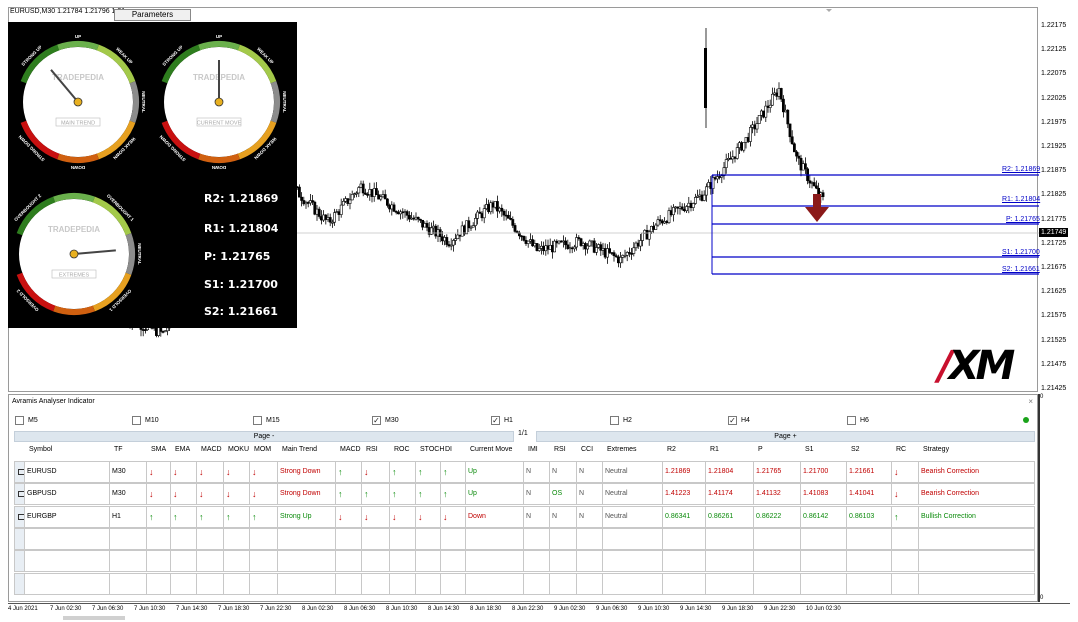 Image resolution: width=1078 pixels, height=622 pixels. Describe the element at coordinates (714, 449) in the screenshot. I see `column-header: R1` at that location.